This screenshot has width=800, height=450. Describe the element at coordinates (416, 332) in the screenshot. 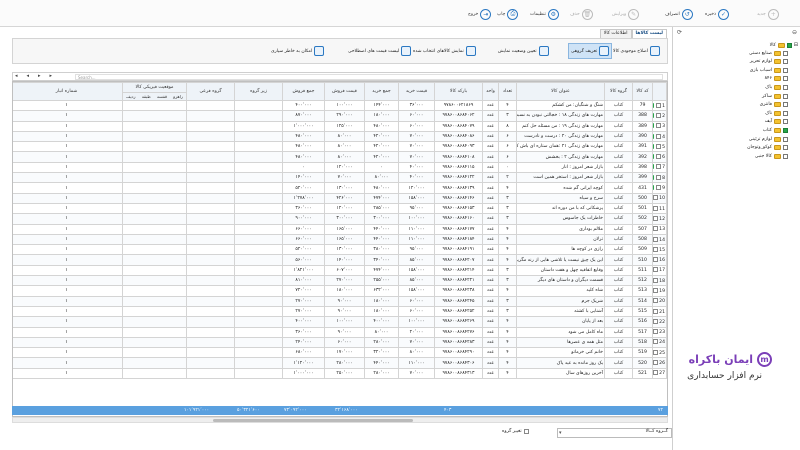

I see `cell-buy: ۲۰٬۰۰۰` at that location.